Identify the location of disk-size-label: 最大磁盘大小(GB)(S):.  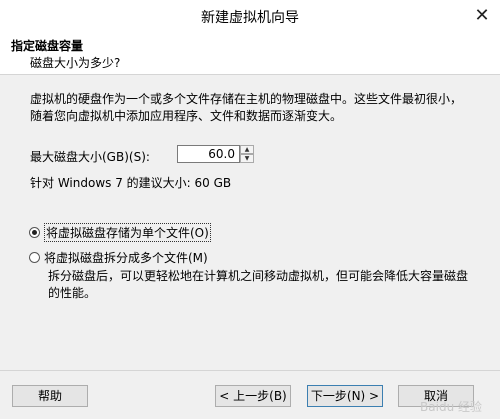
(90, 157).